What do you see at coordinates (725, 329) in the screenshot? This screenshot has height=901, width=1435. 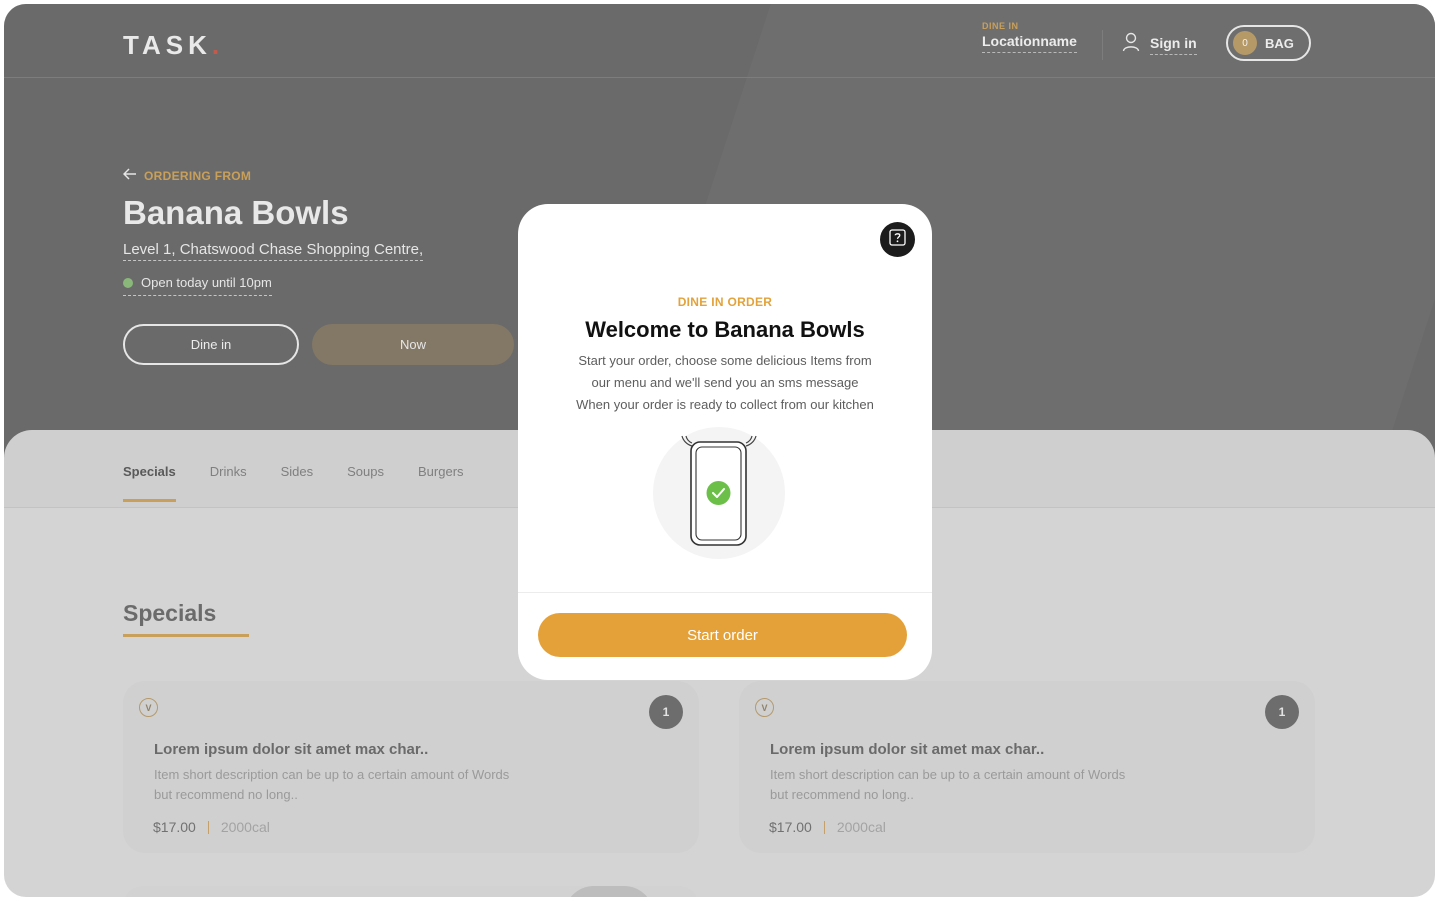 I see `modal-title: Welcome to Banana Bowls` at bounding box center [725, 329].